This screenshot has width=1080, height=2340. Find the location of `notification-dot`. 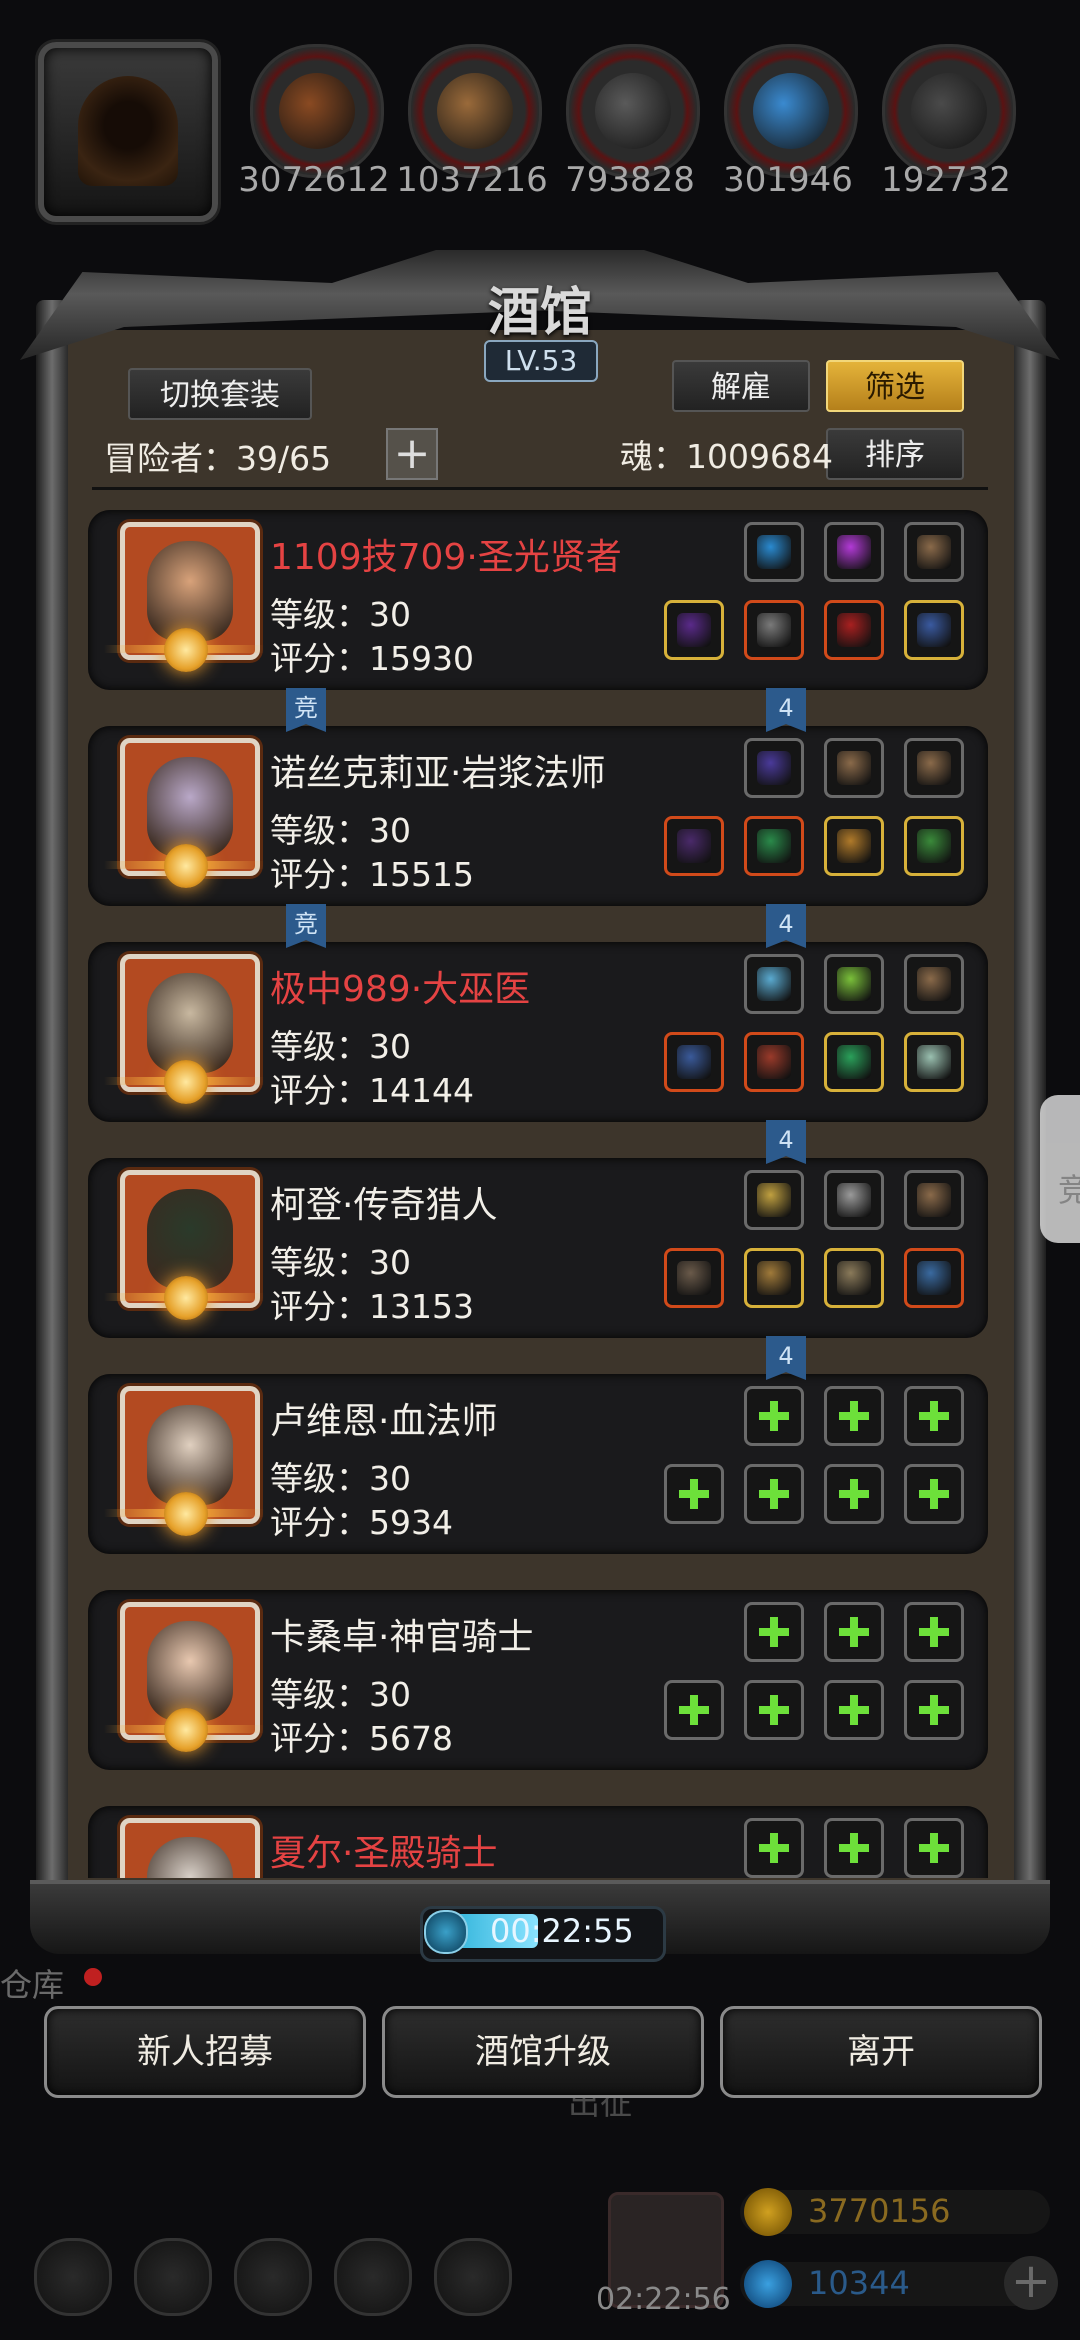

notification-dot is located at coordinates (93, 1977).